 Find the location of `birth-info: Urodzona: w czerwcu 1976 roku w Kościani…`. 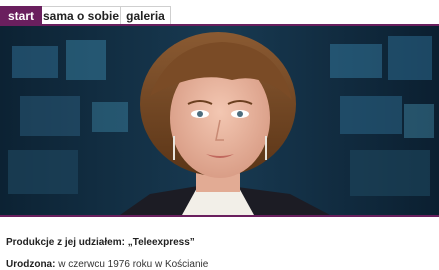

birth-info: Urodzona: w czerwcu 1976 roku w Kościani… is located at coordinates (107, 264).